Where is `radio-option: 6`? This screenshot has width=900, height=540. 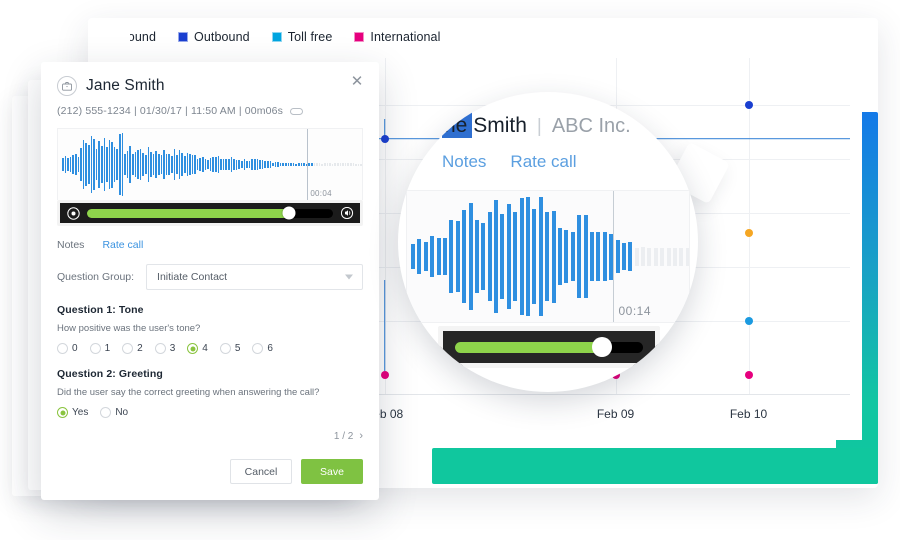
radio-option: 6 is located at coordinates (262, 348).